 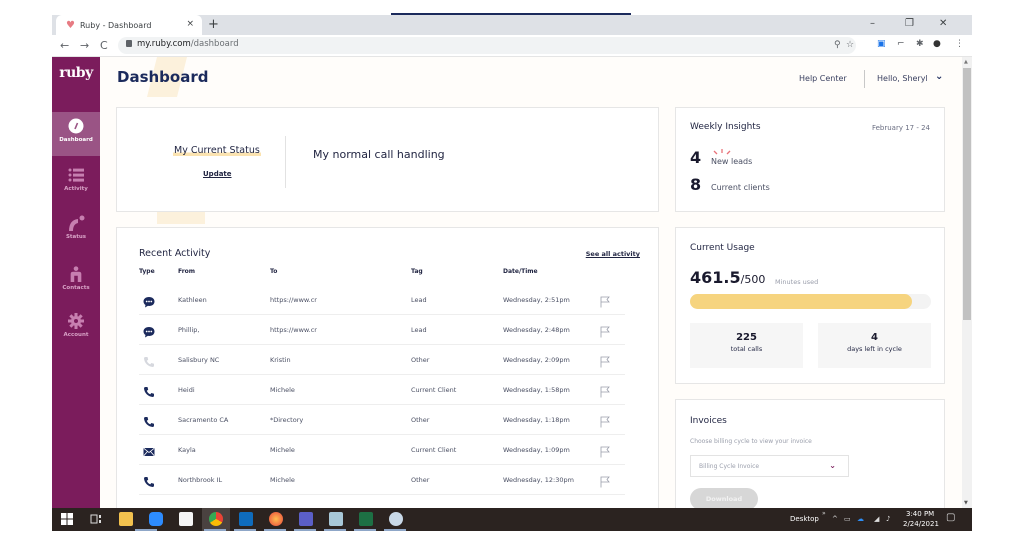 I want to click on tab-title: Ruby - Dashboard, so click(x=115, y=25).